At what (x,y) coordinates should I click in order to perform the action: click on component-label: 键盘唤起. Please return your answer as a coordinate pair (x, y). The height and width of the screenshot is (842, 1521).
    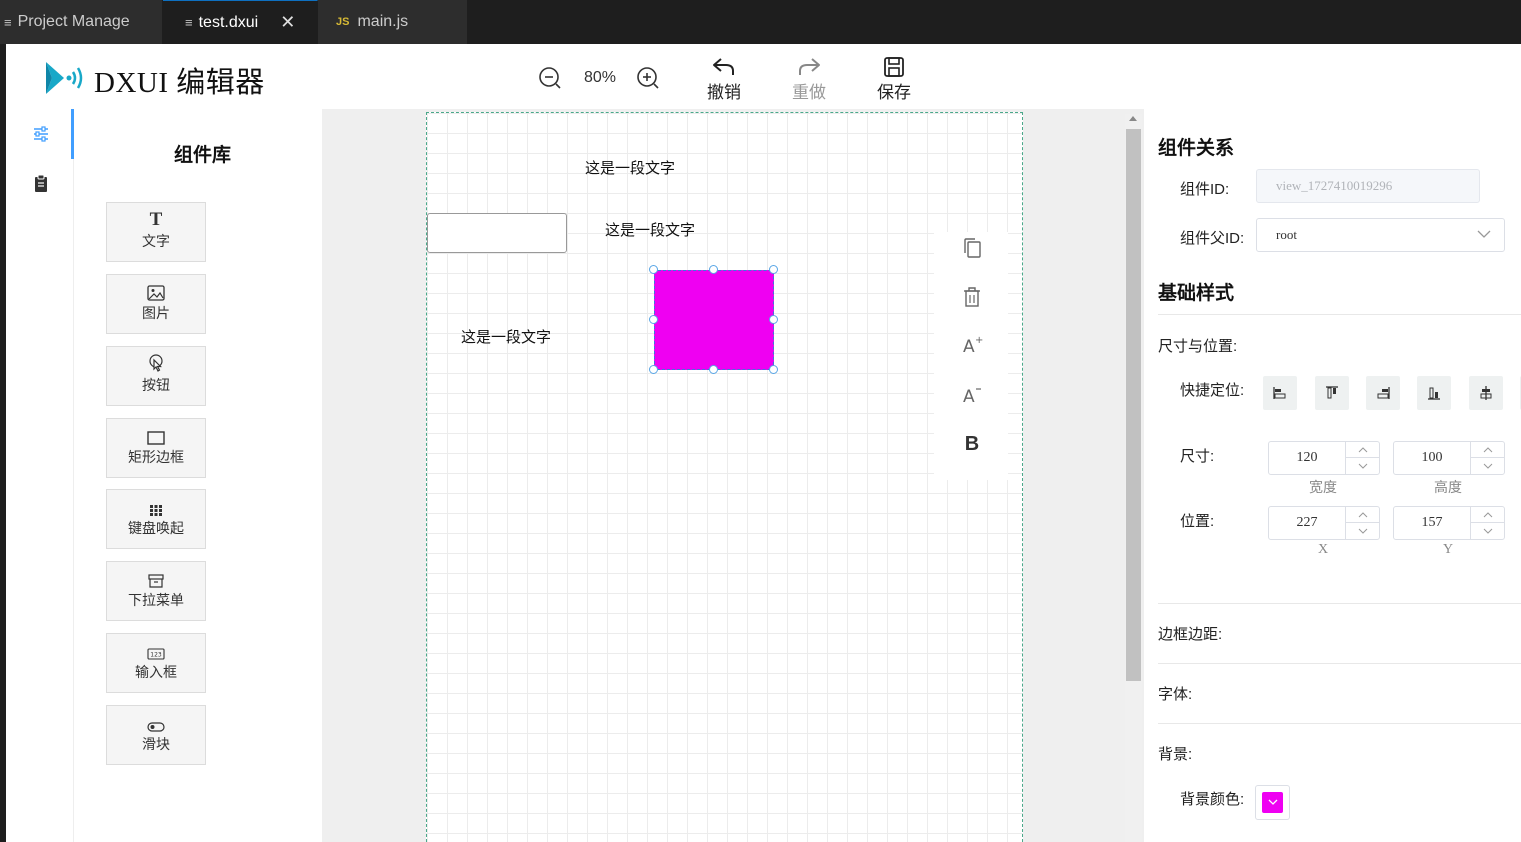
    Looking at the image, I should click on (156, 528).